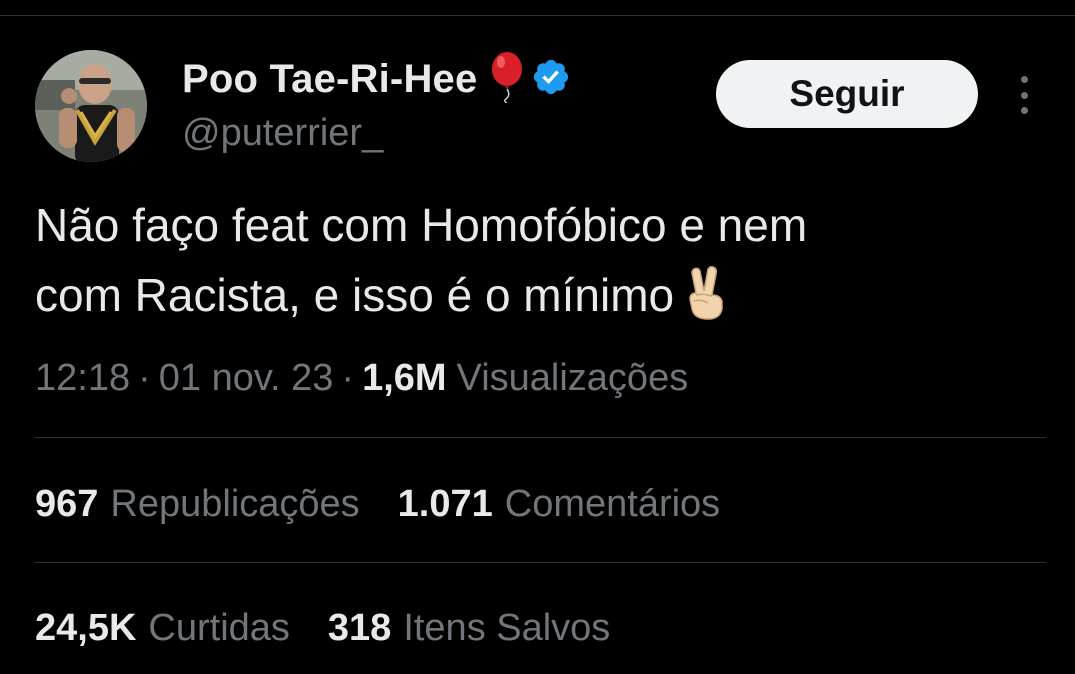 The image size is (1075, 674). I want to click on author-display-name: Poo Tae-Ri-Hee, so click(329, 79).